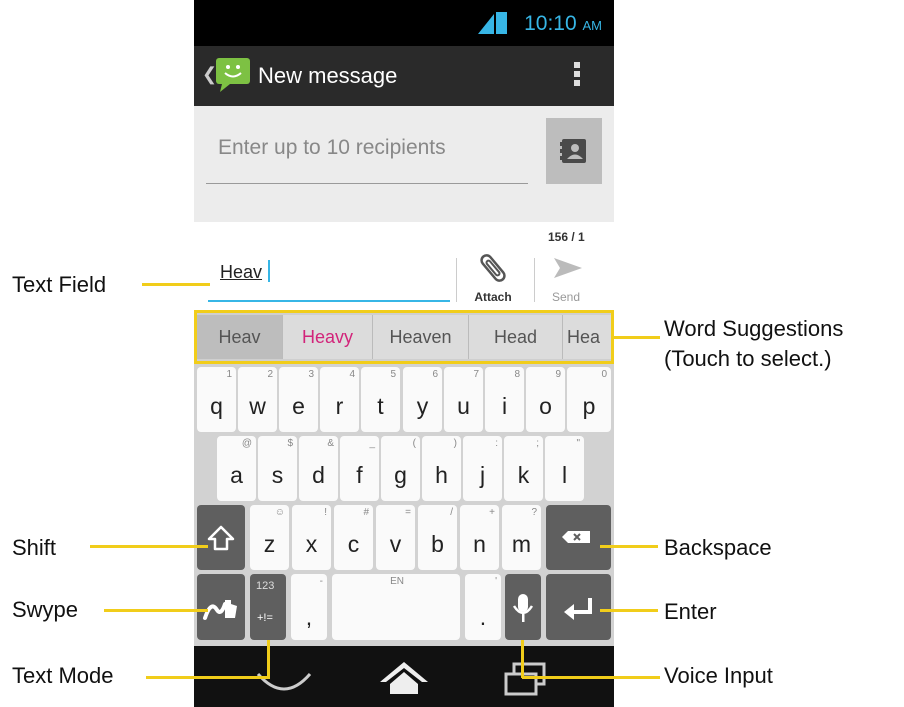 This screenshot has height=707, width=904. Describe the element at coordinates (522, 659) in the screenshot. I see `voice-input-callout-connector` at that location.